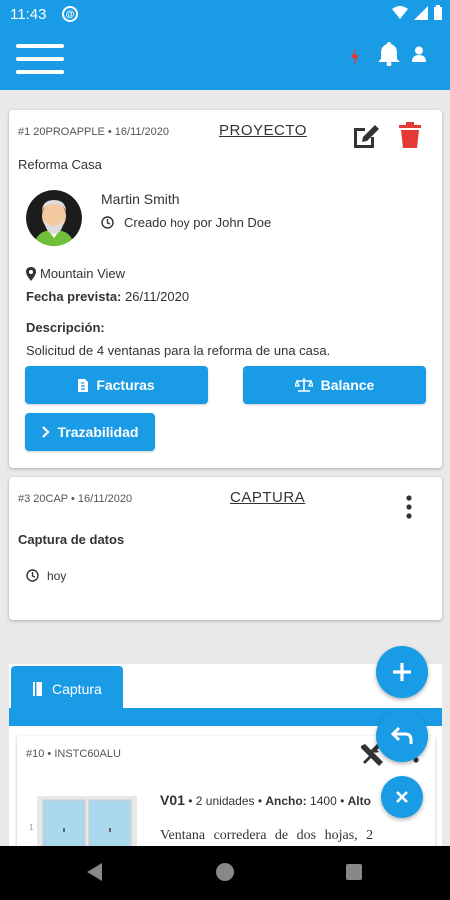 Image resolution: width=450 pixels, height=900 pixels. What do you see at coordinates (45, 432) in the screenshot?
I see `chevron-right-icon` at bounding box center [45, 432].